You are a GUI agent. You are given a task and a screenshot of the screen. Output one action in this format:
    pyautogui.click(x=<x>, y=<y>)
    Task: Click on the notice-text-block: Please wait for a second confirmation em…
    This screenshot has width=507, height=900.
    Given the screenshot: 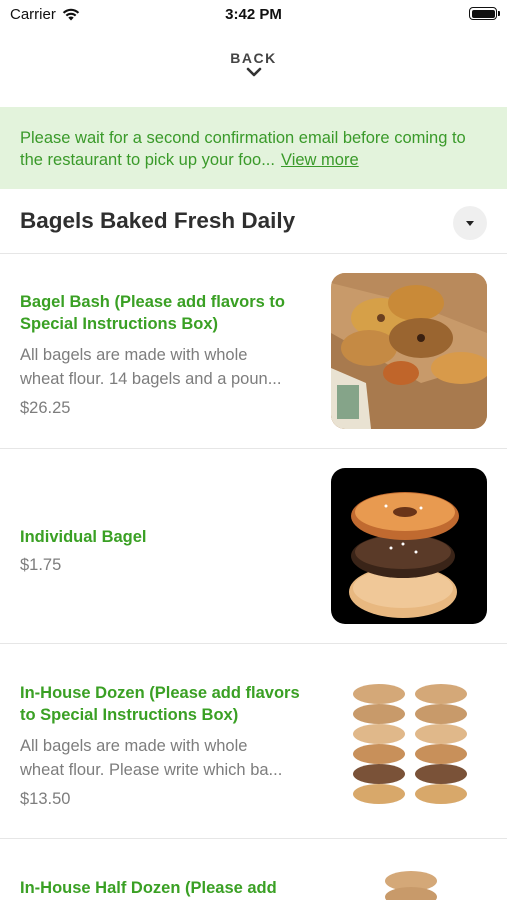 What is the action you would take?
    pyautogui.click(x=253, y=149)
    